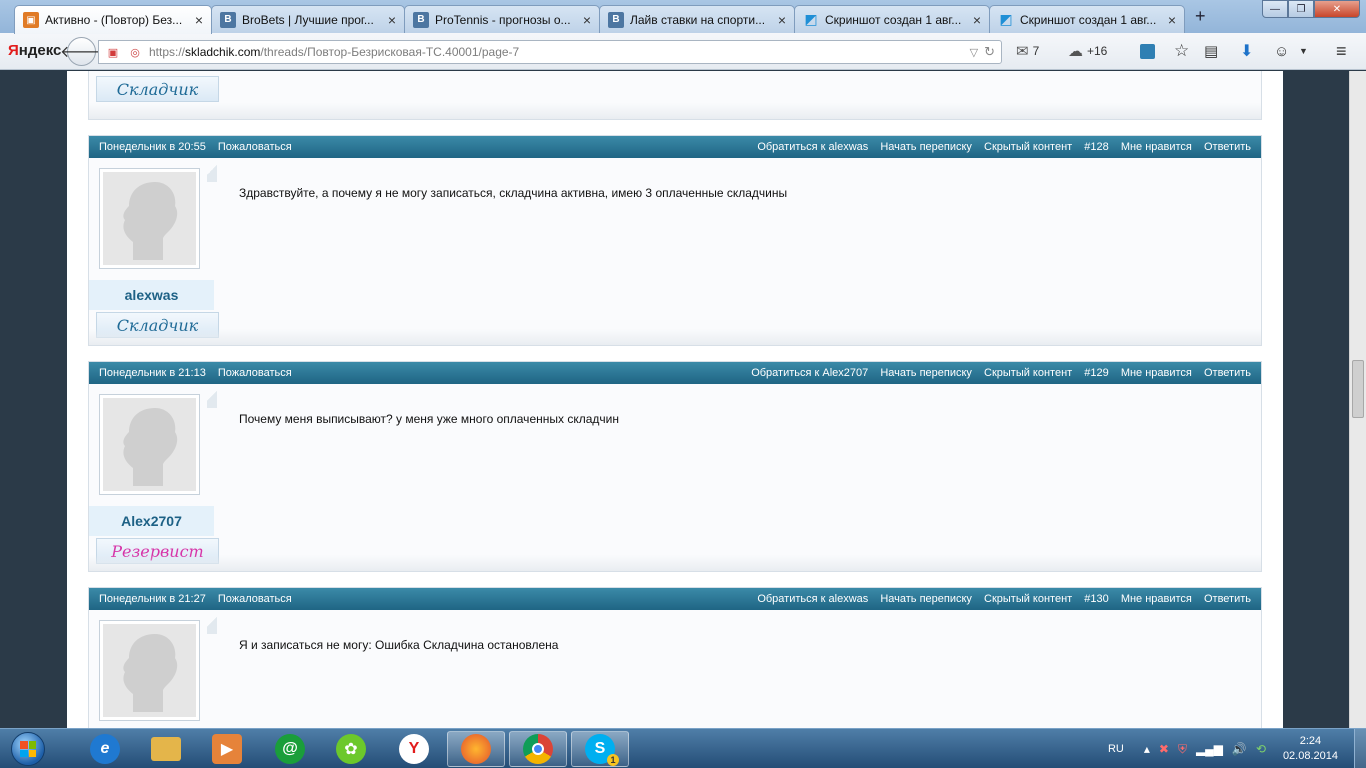 Image resolution: width=1366 pixels, height=768 pixels. What do you see at coordinates (1182, 749) in the screenshot?
I see `antivirus-icon: ⛨` at bounding box center [1182, 749].